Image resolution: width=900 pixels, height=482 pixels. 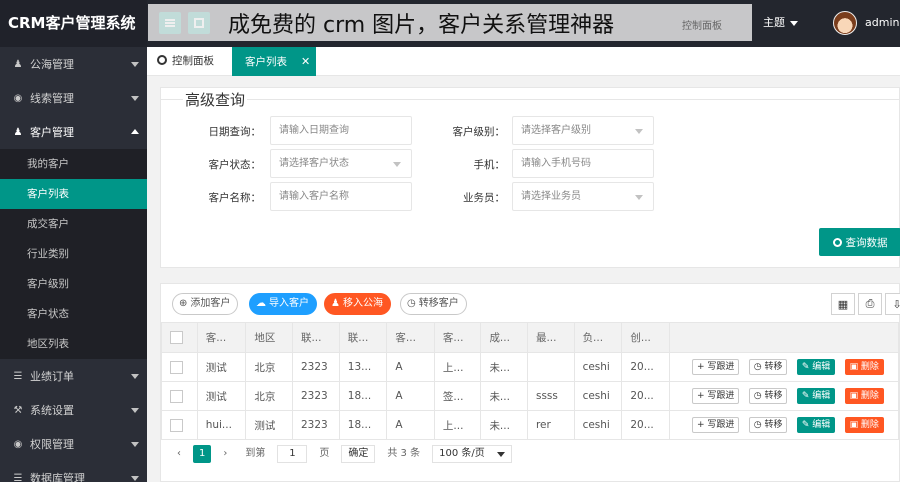 What do you see at coordinates (341, 163) in the screenshot?
I see `status-select: 请选择客户状态` at bounding box center [341, 163].